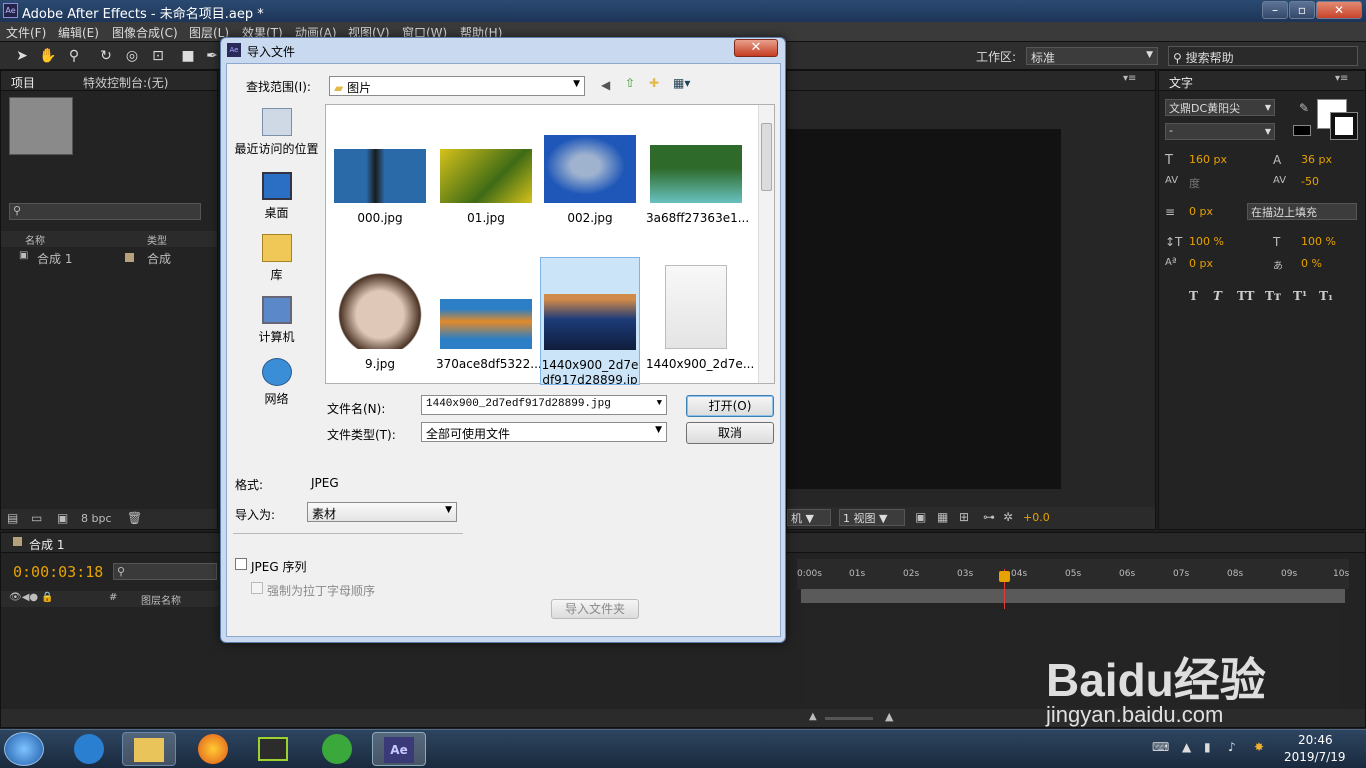  Describe the element at coordinates (654, 83) in the screenshot. I see `new-folder-icon: ✚` at that location.